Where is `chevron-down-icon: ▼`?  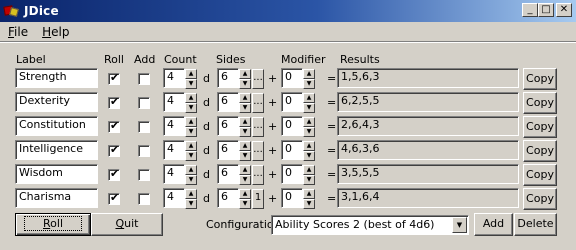
chevron-down-icon: ▼ is located at coordinates (459, 225).